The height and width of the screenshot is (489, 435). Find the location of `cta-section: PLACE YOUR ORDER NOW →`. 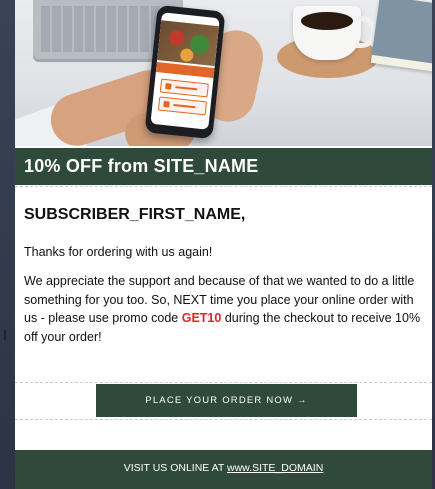

cta-section: PLACE YOUR ORDER NOW → is located at coordinates (223, 401).